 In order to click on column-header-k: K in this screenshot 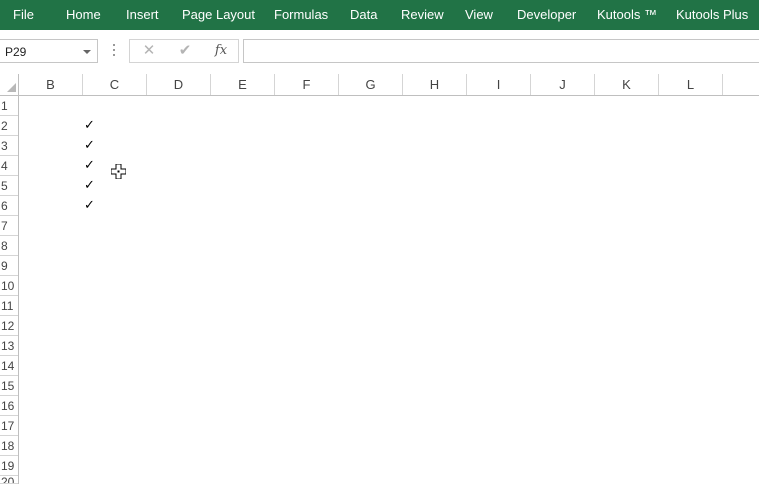, I will do `click(627, 84)`.